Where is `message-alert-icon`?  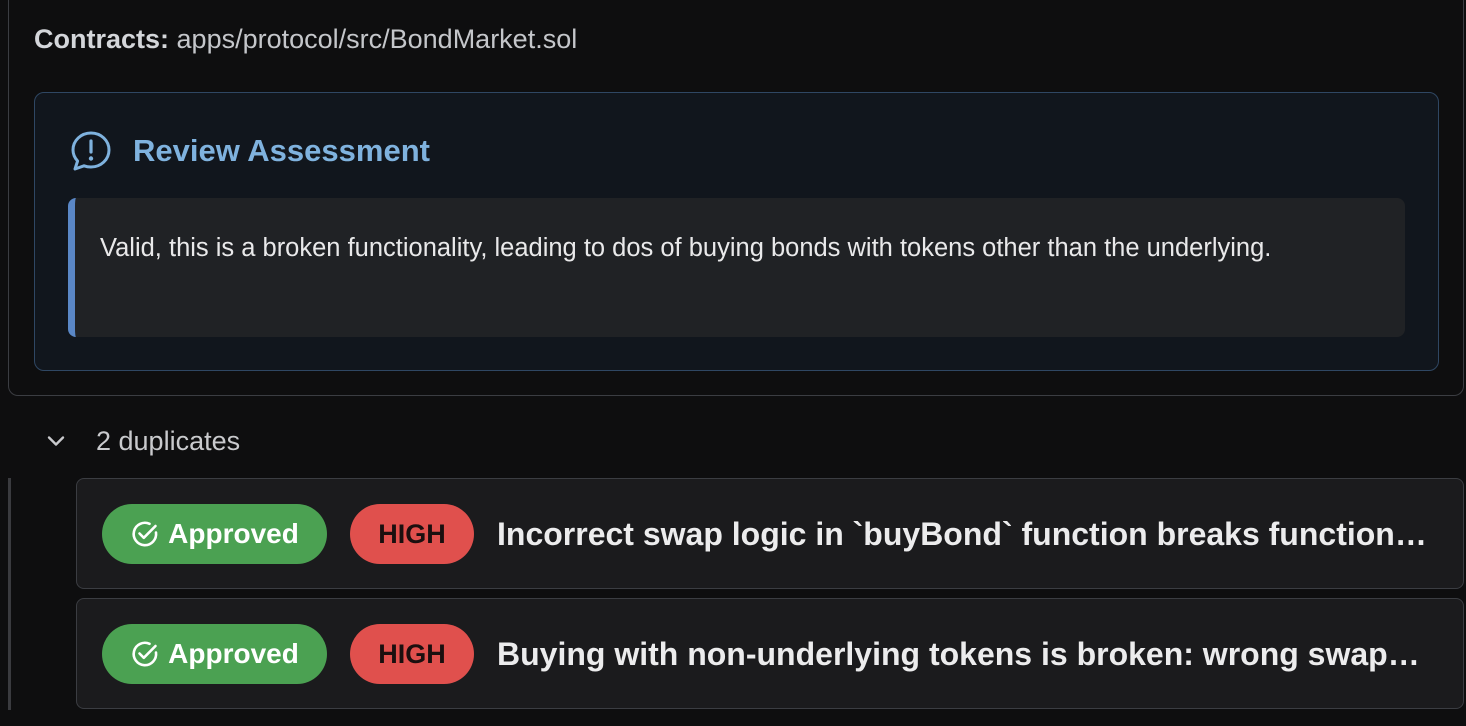 message-alert-icon is located at coordinates (91, 151).